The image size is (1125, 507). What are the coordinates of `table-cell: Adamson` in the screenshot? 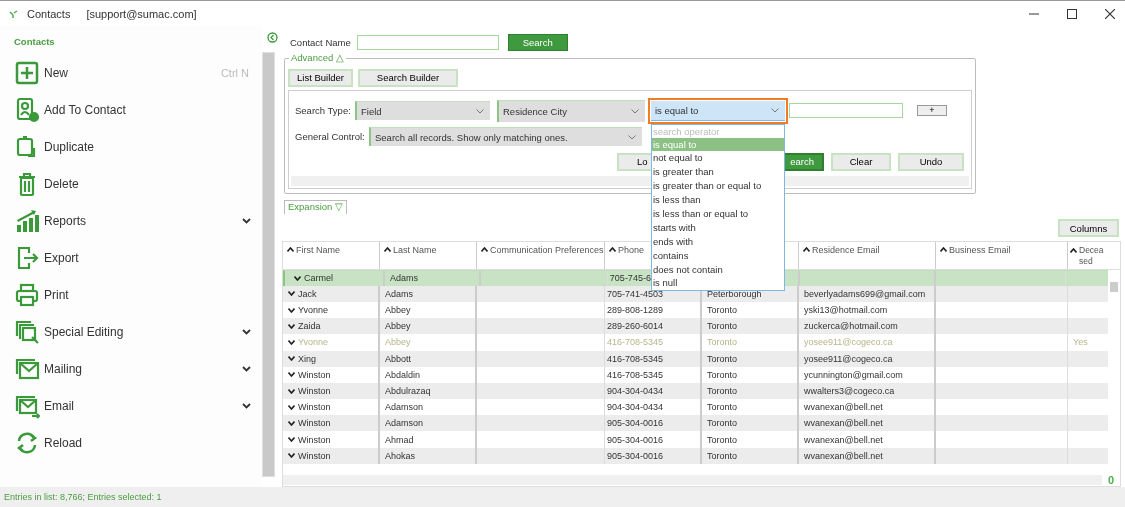 It's located at (428, 423).